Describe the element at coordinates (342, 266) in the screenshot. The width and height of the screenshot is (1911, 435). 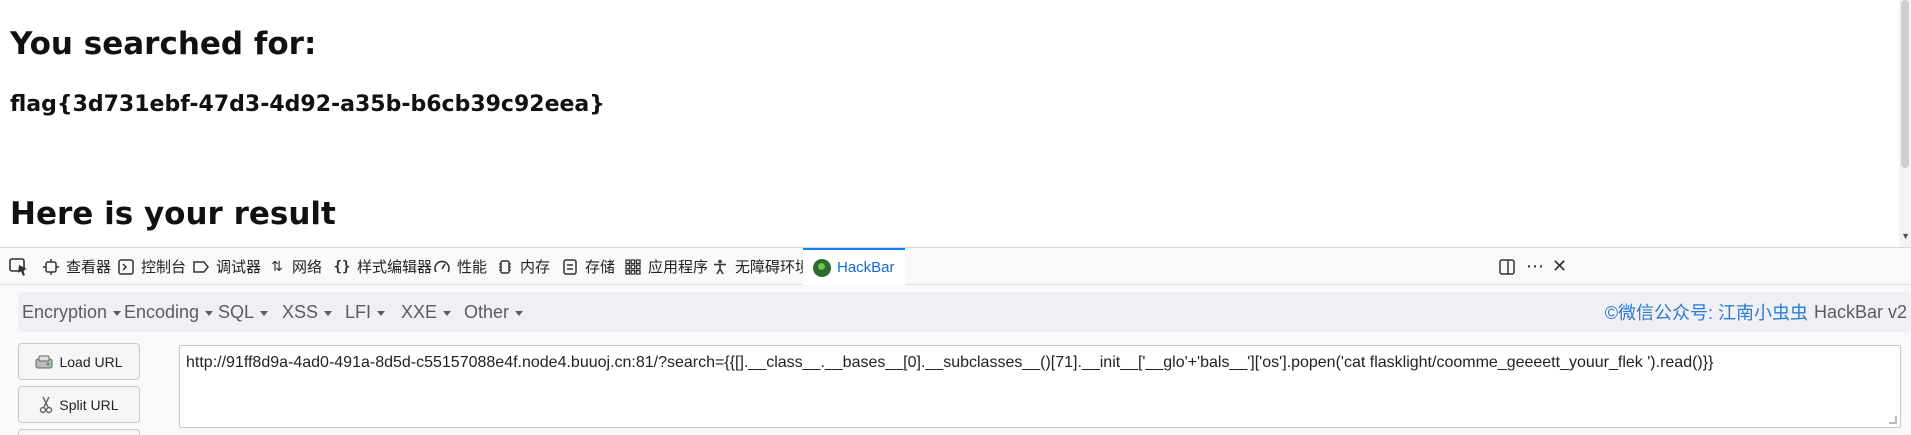
I see `style-editor-icon: {}` at that location.